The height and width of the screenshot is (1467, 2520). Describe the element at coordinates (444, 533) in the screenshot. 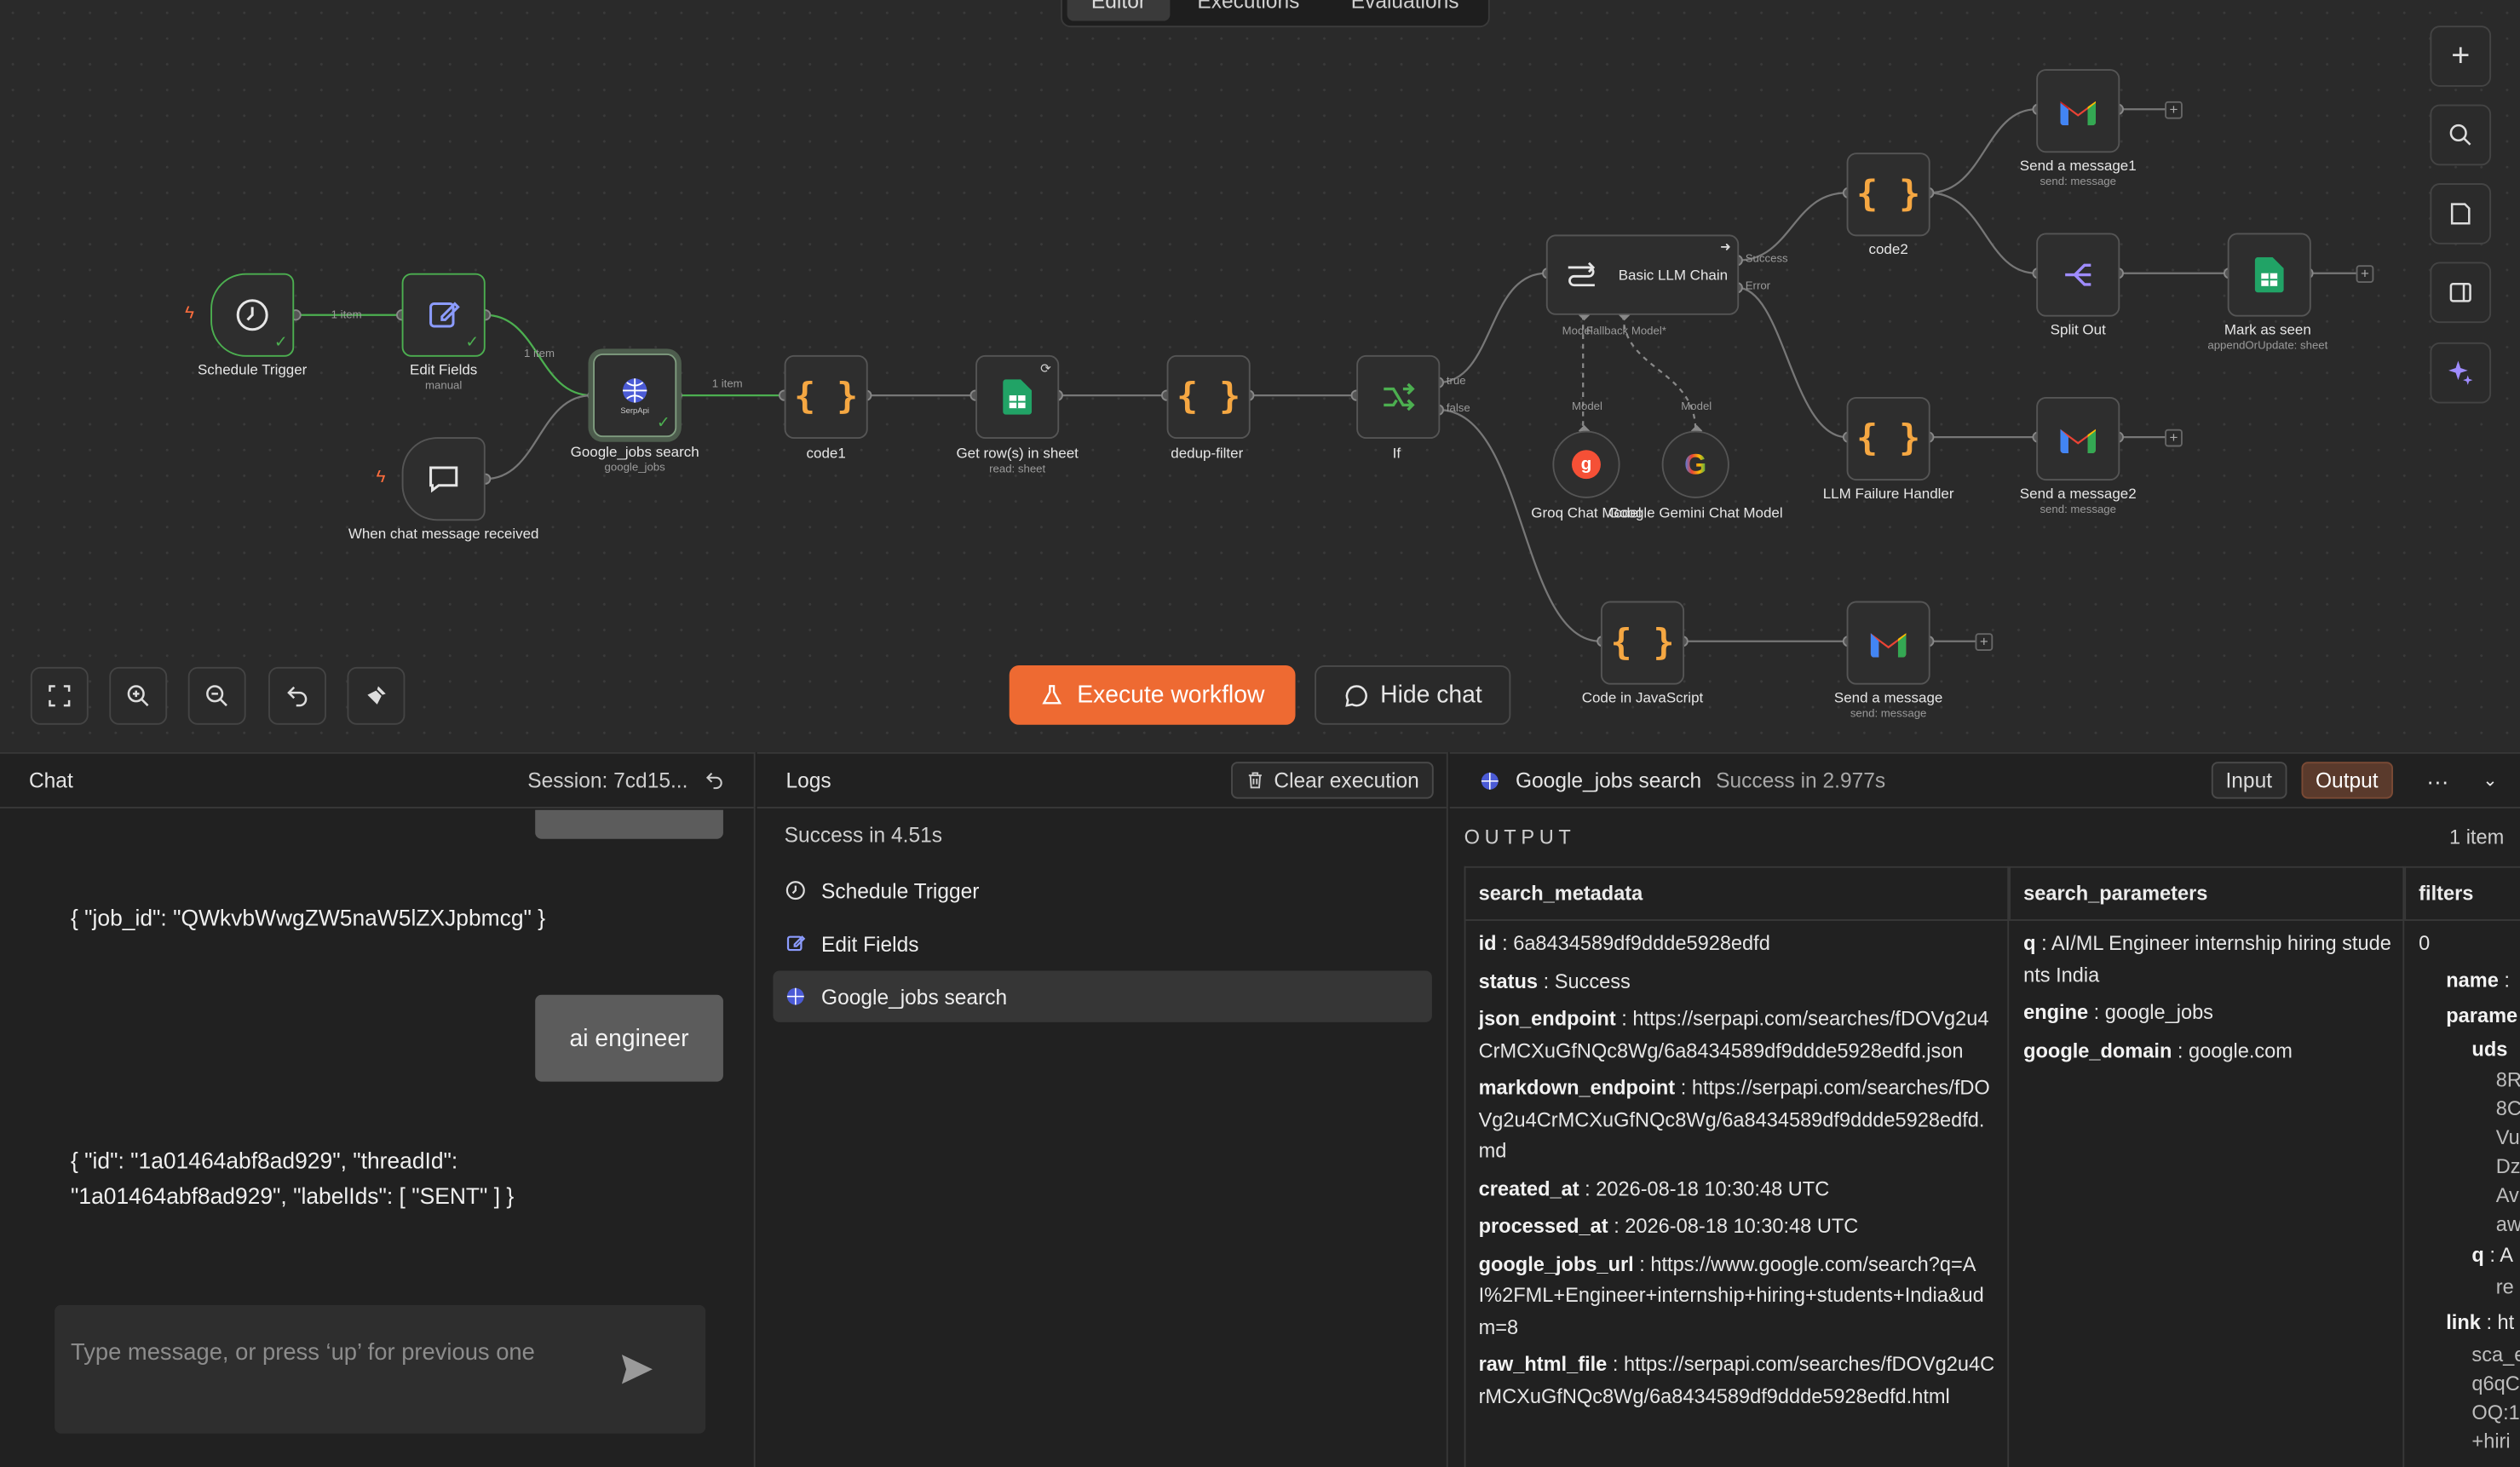

I see `node-label: When chat message received` at that location.